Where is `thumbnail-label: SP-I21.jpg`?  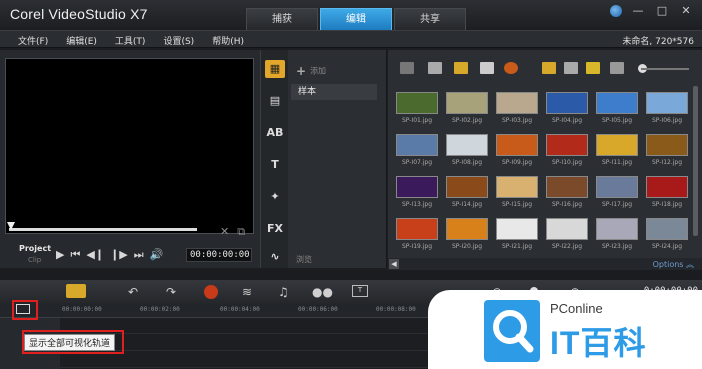
thumbnail-label: SP-I21.jpg is located at coordinates (517, 246).